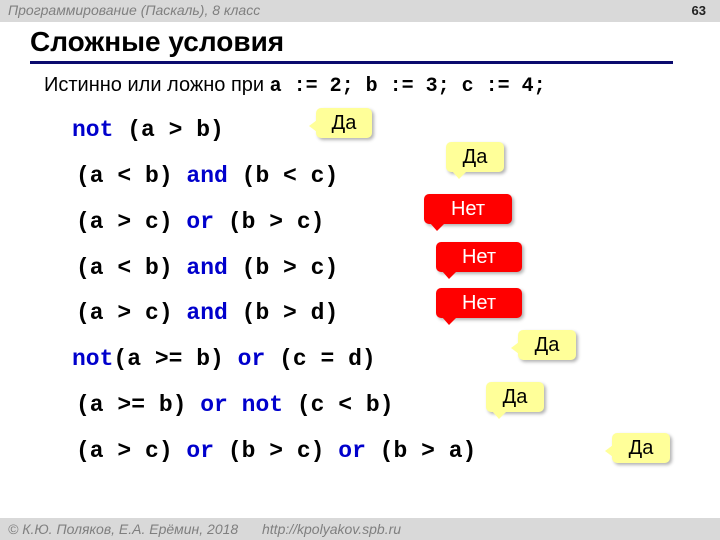 This screenshot has width=720, height=540. What do you see at coordinates (351, 62) in the screenshot?
I see `title-underline` at bounding box center [351, 62].